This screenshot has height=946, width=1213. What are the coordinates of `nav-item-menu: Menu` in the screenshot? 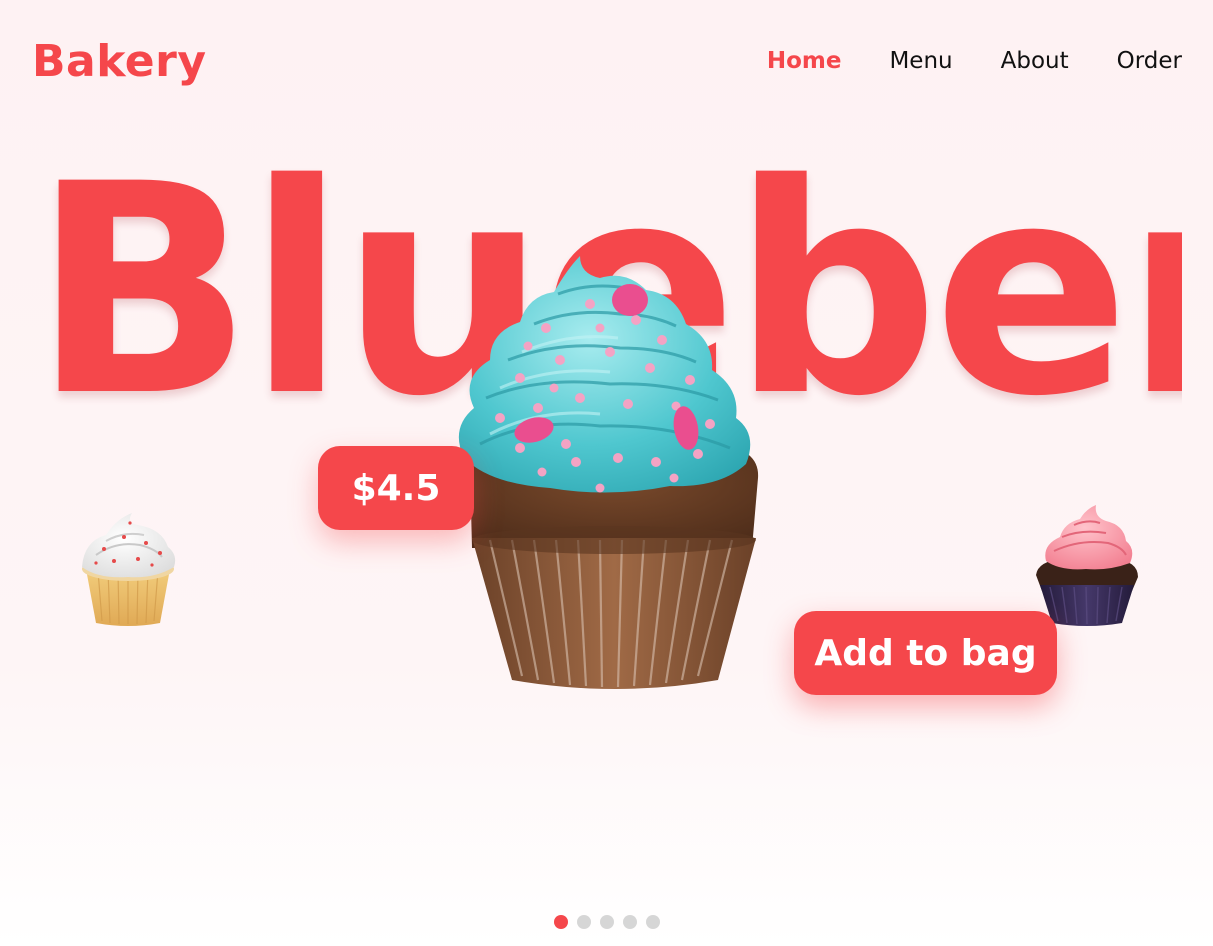 It's located at (920, 61).